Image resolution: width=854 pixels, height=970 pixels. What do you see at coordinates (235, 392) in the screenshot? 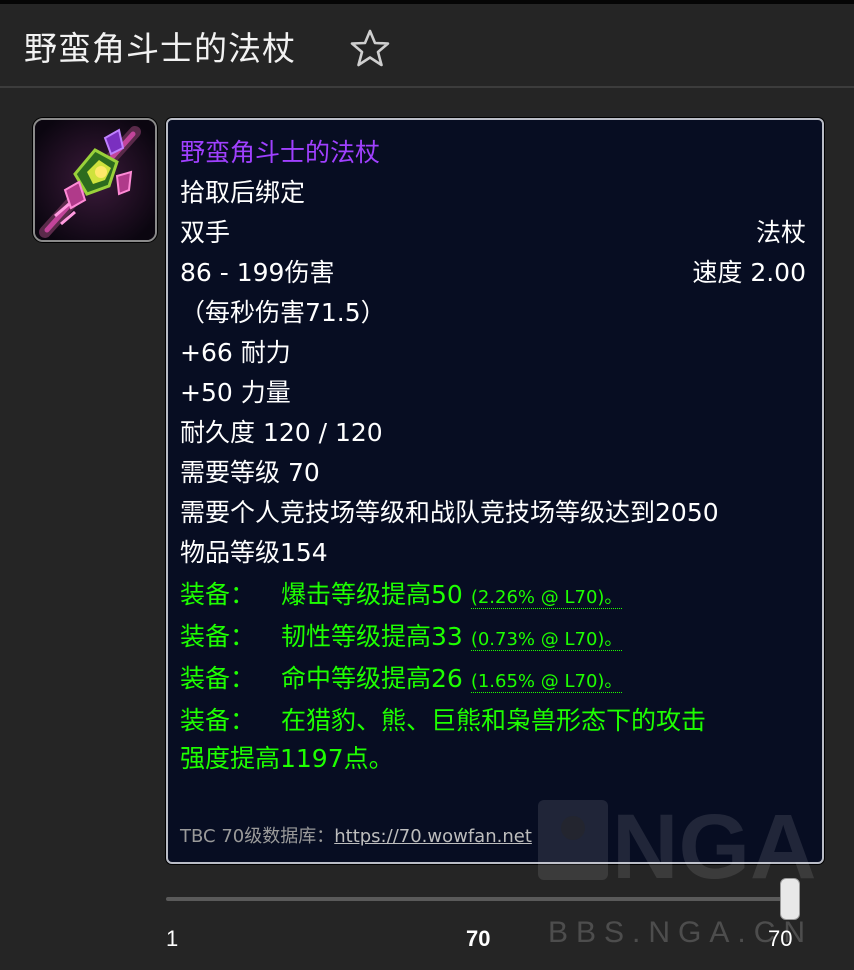
I see `item-stat-strength: +50 力量` at bounding box center [235, 392].